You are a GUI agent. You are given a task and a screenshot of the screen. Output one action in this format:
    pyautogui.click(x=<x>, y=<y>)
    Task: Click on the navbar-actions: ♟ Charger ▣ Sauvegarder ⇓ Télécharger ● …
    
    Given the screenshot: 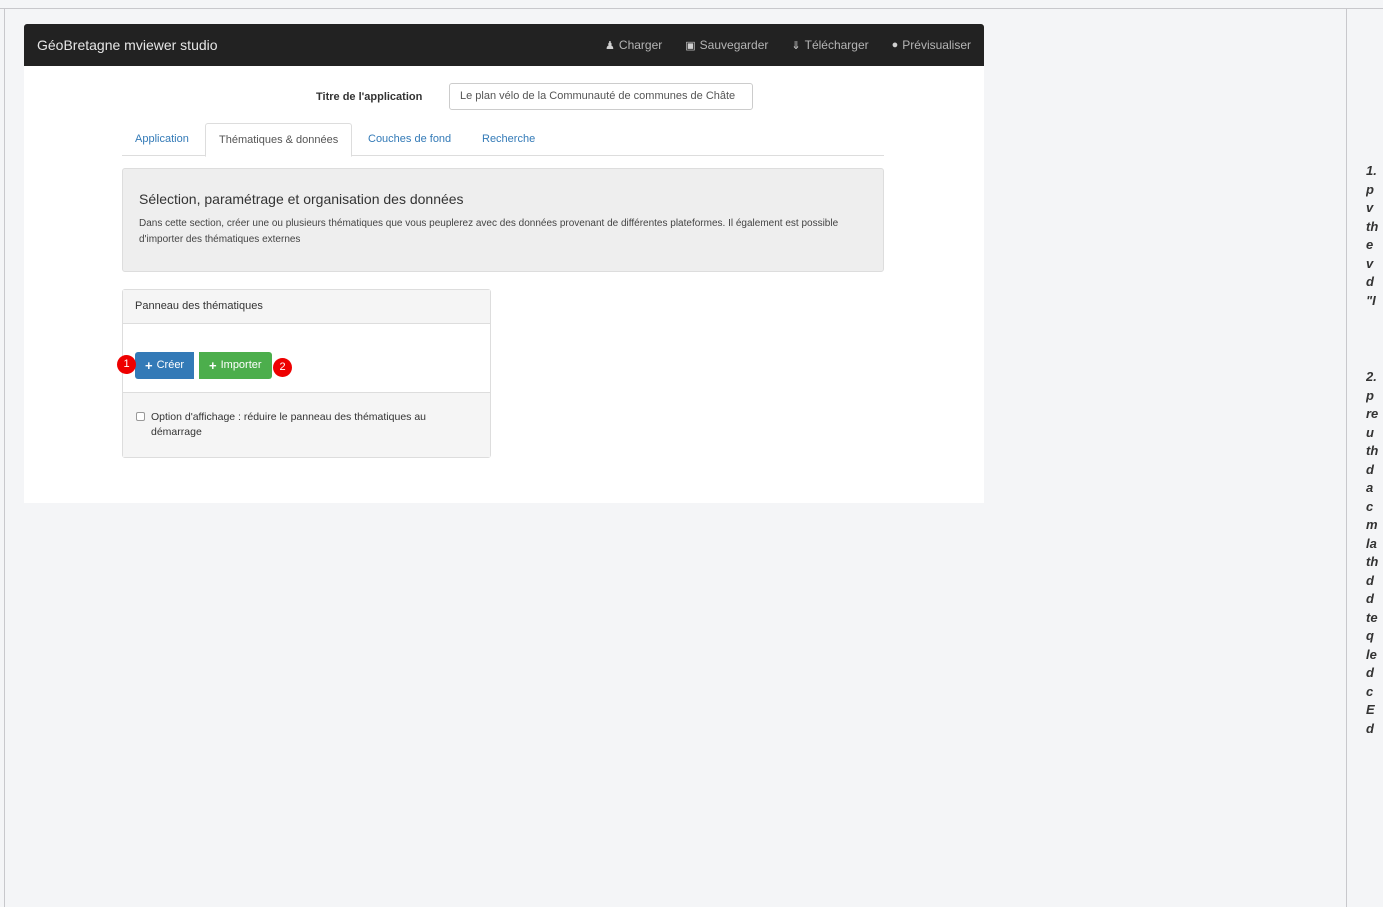 What is the action you would take?
    pyautogui.click(x=776, y=45)
    